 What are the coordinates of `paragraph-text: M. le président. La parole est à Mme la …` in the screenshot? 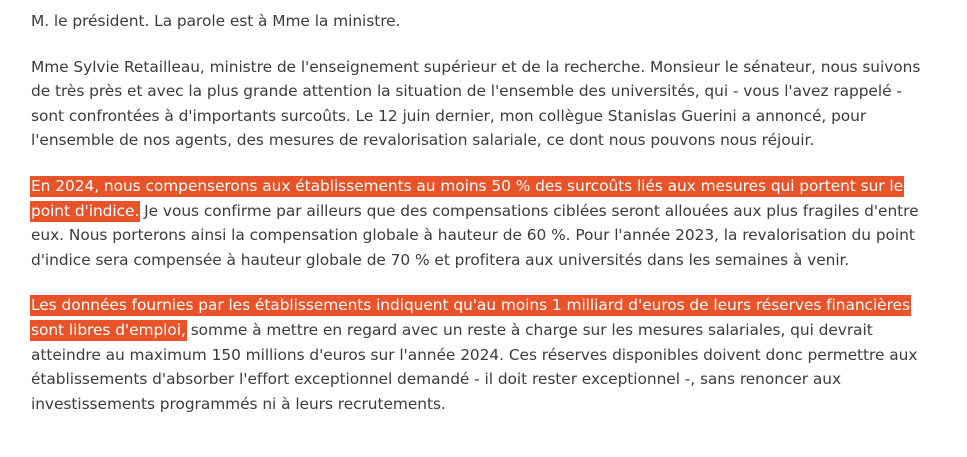 It's located at (216, 21).